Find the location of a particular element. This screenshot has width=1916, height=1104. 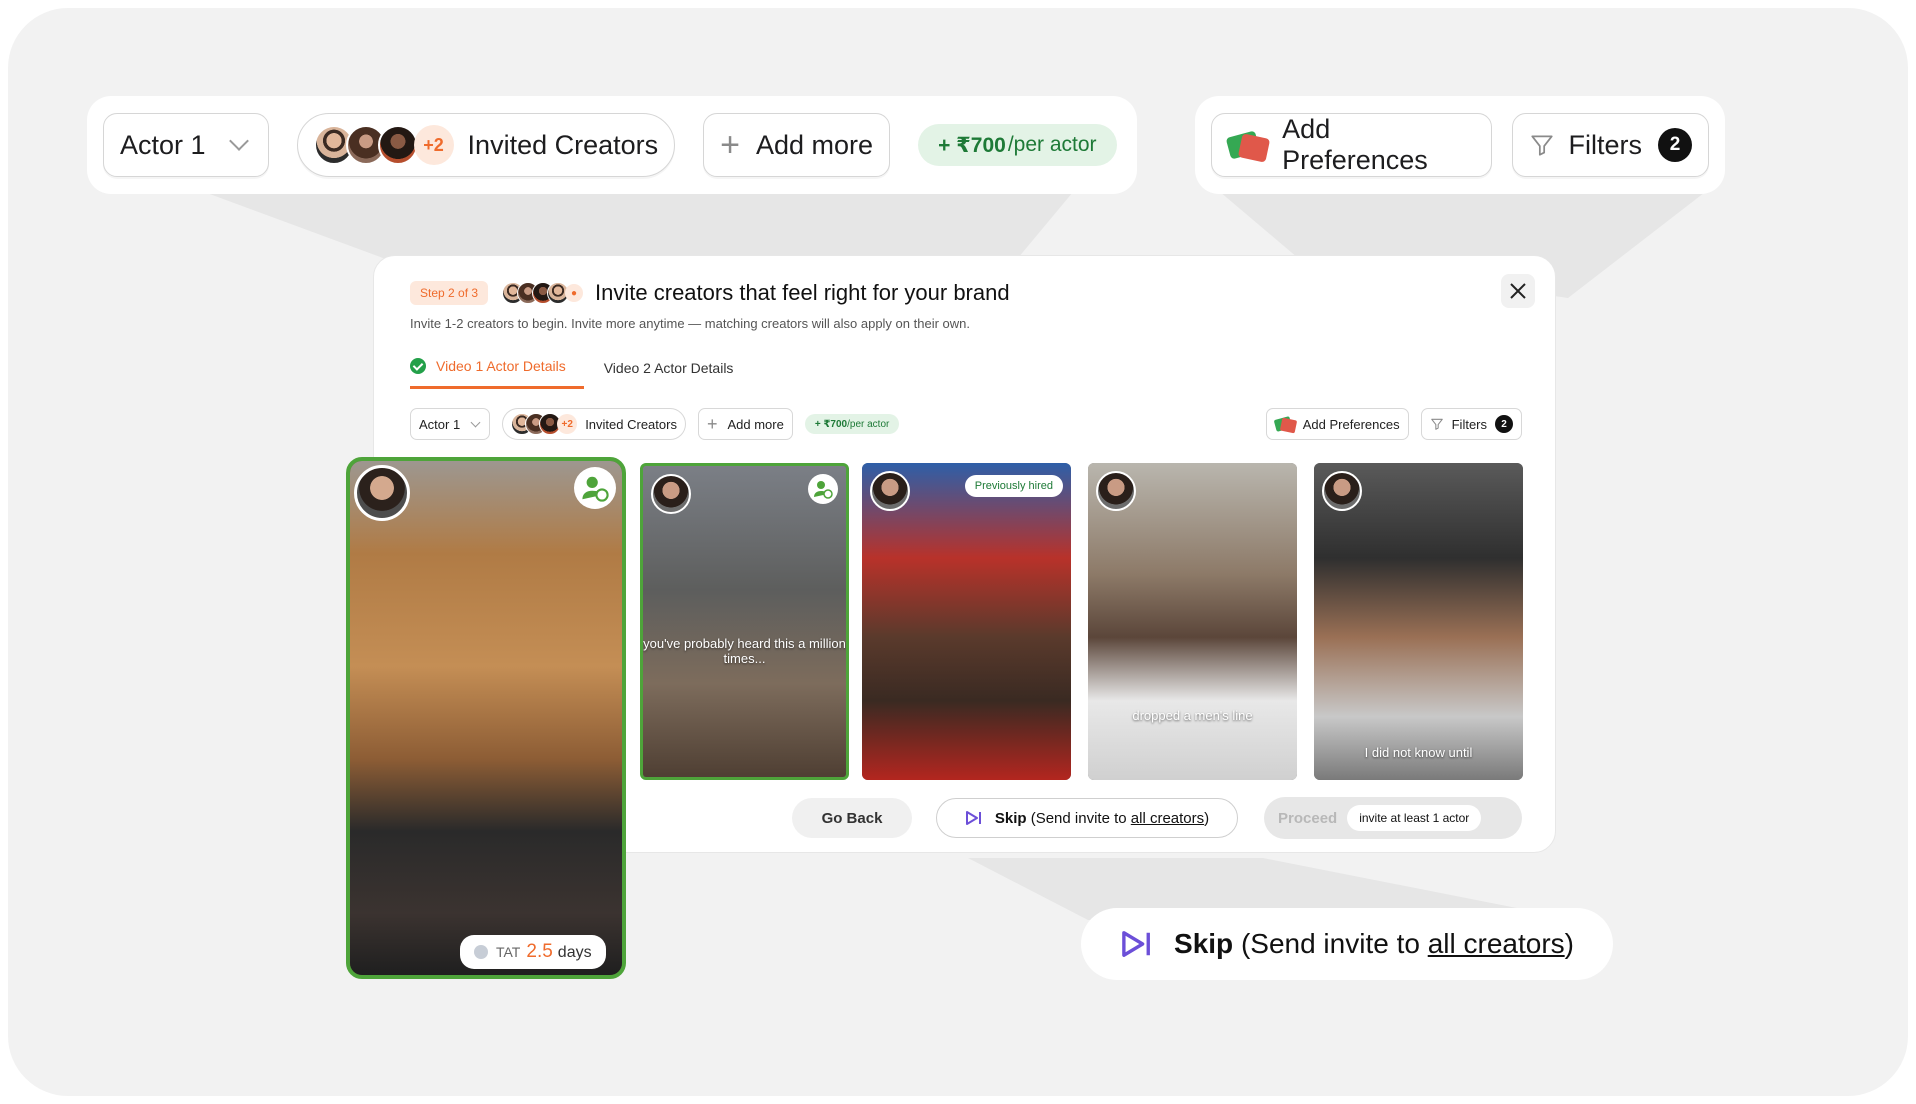

tab-label: Video 1 Actor Details is located at coordinates (501, 366).